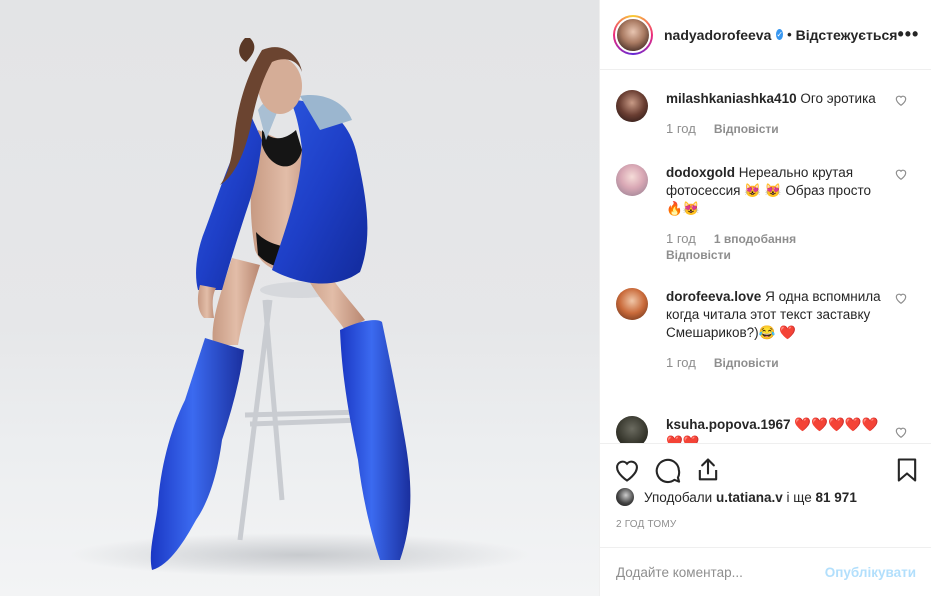 Image resolution: width=931 pixels, height=596 pixels. What do you see at coordinates (731, 98) in the screenshot?
I see `commenter-username: milashkaniashka410` at bounding box center [731, 98].